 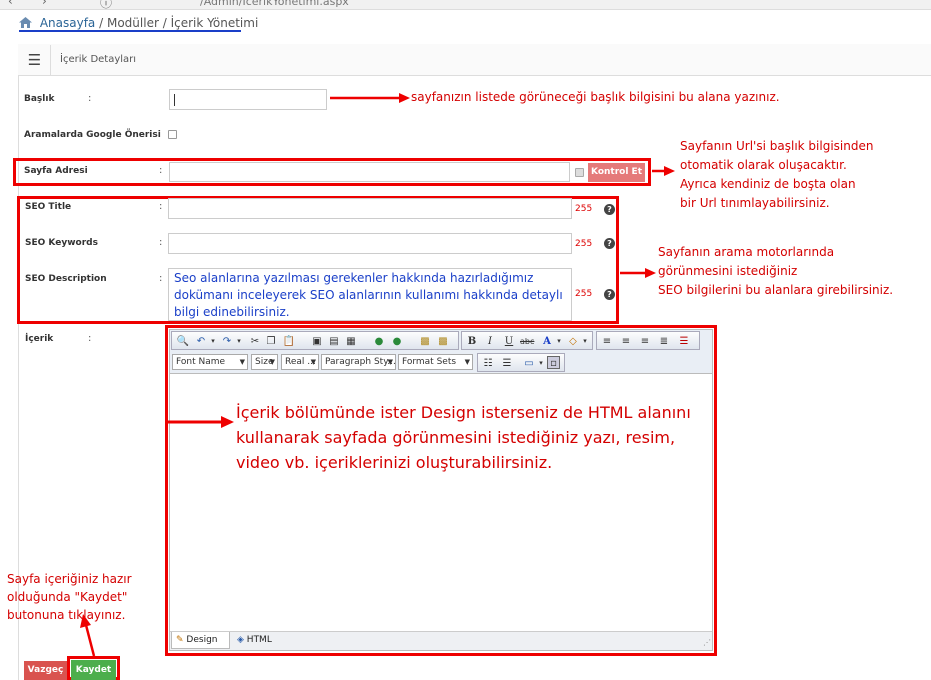 What do you see at coordinates (88, 635) in the screenshot?
I see `arrow-save` at bounding box center [88, 635].